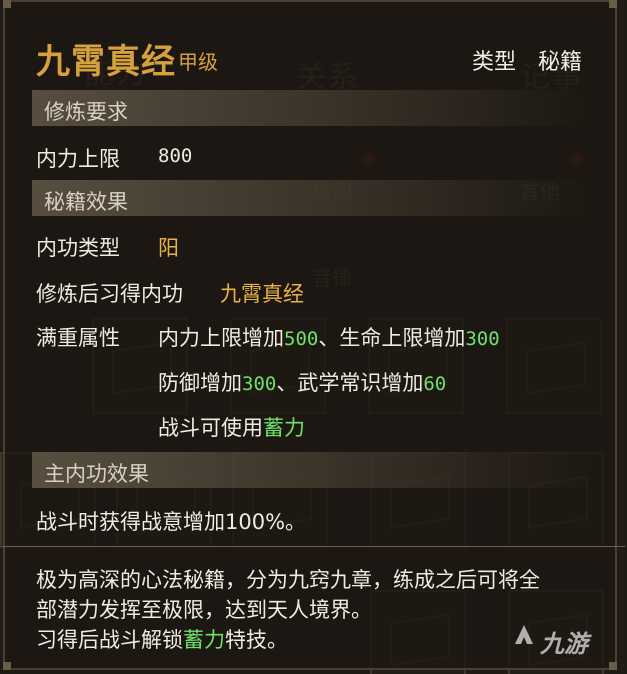 This screenshot has width=627, height=674. Describe the element at coordinates (109, 294) in the screenshot. I see `learned-skill-label: 修炼后习得内功` at that location.